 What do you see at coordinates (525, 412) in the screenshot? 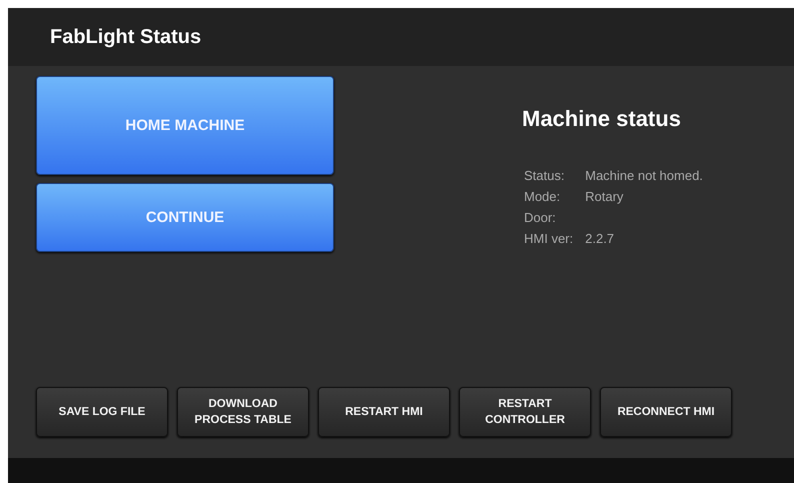
I see `toolbar-button: RESTART CONTROLLER` at bounding box center [525, 412].